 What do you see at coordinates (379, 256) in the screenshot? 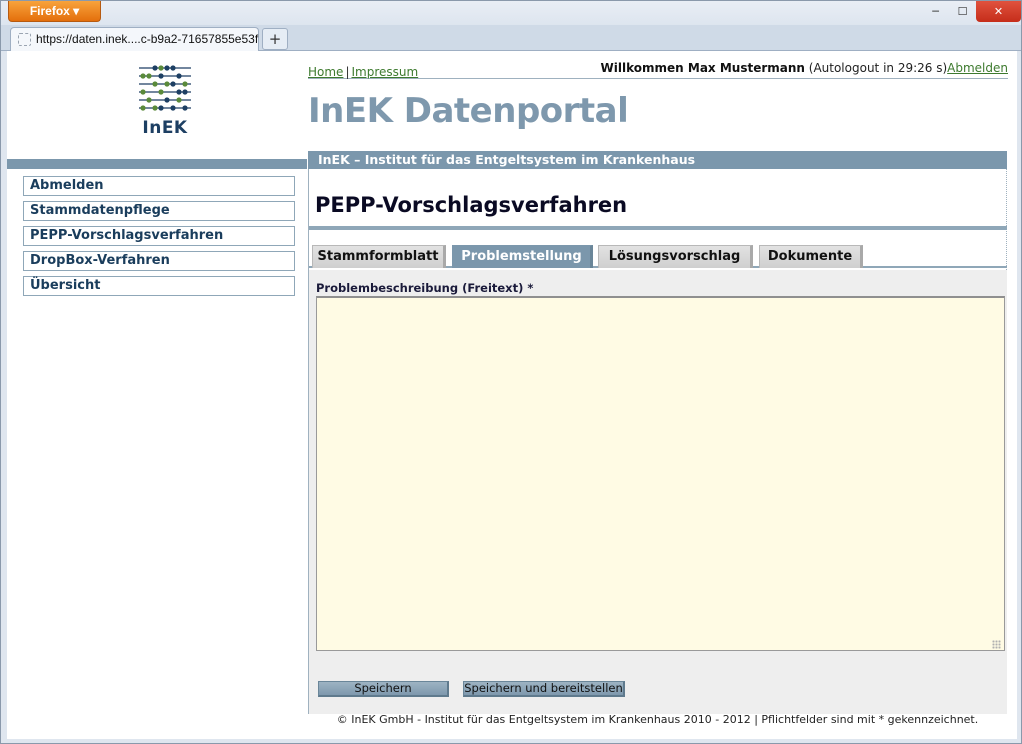
I see `tab-stammformblatt: Stammformblatt` at bounding box center [379, 256].